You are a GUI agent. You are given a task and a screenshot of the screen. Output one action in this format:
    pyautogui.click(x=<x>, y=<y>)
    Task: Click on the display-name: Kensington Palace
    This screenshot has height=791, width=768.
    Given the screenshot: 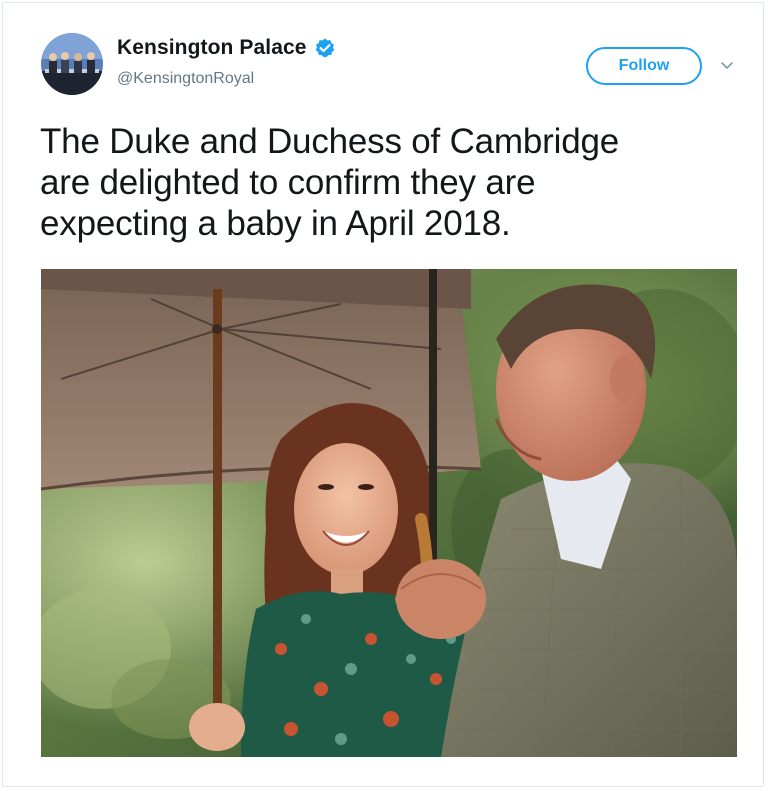 What is the action you would take?
    pyautogui.click(x=212, y=48)
    